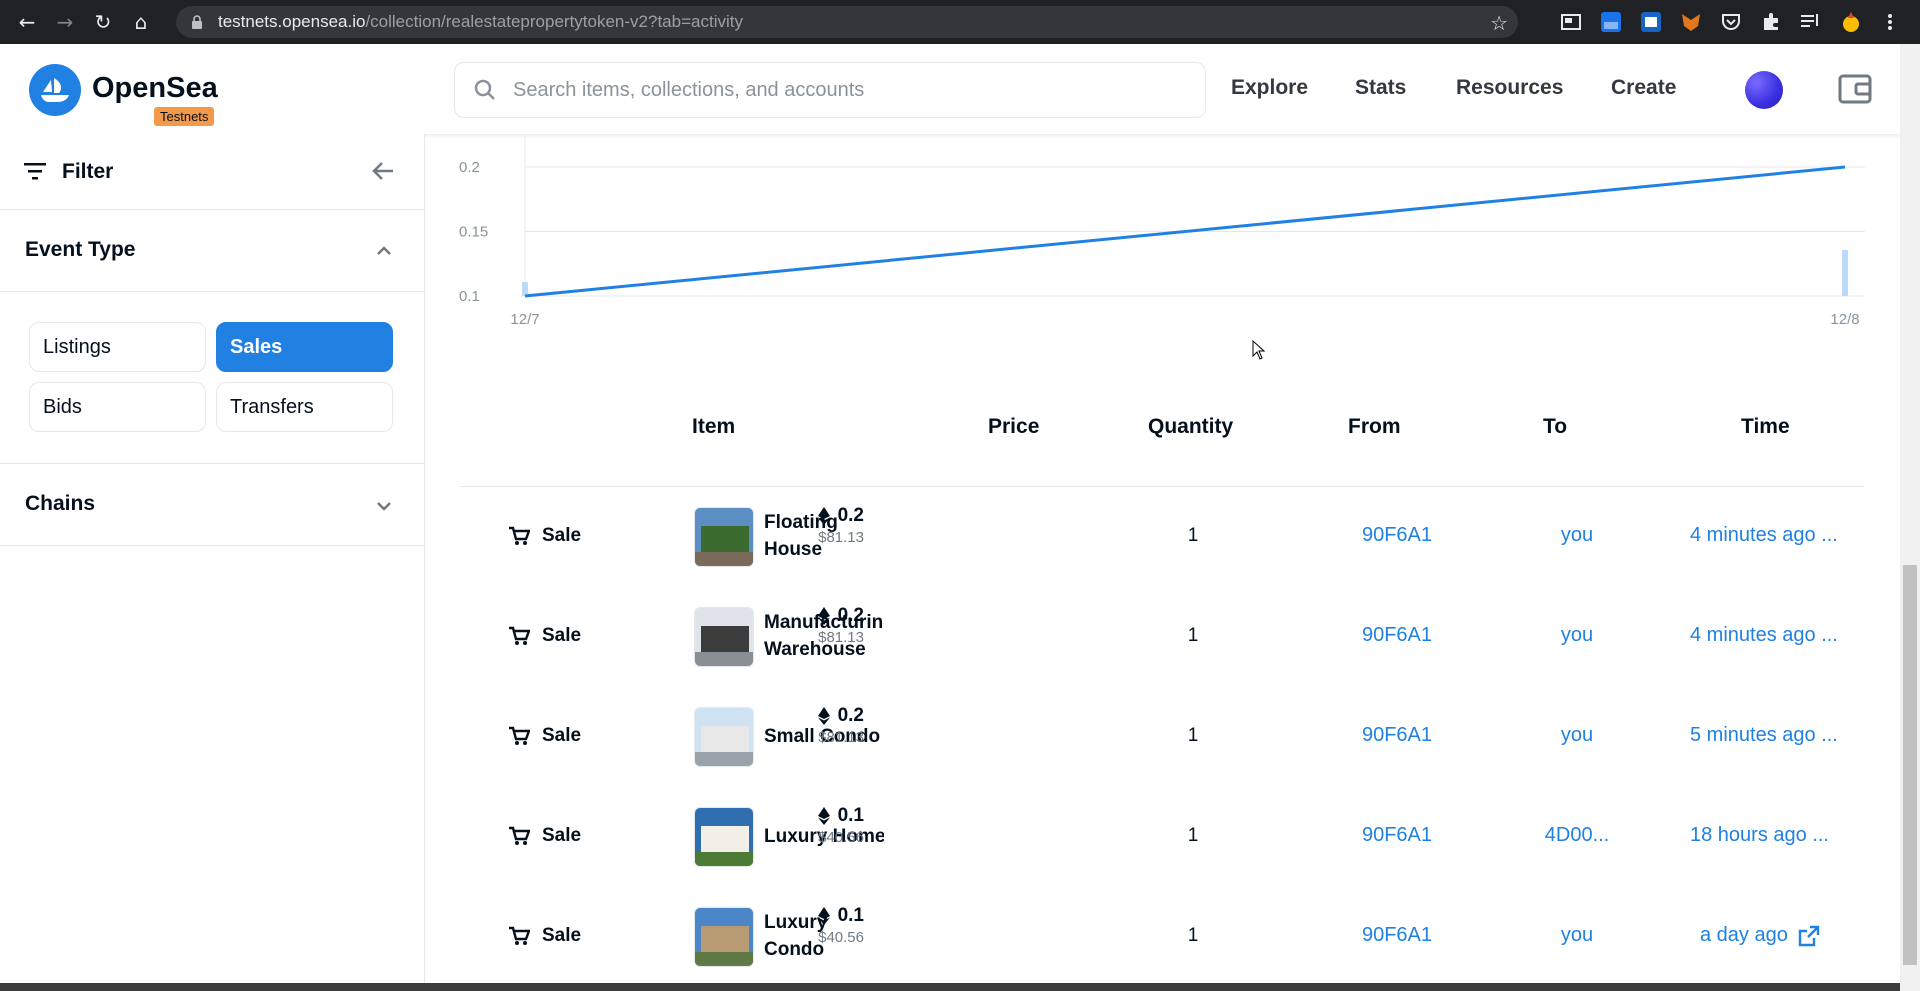  I want to click on extensions-puzzle-icon, so click(1771, 22).